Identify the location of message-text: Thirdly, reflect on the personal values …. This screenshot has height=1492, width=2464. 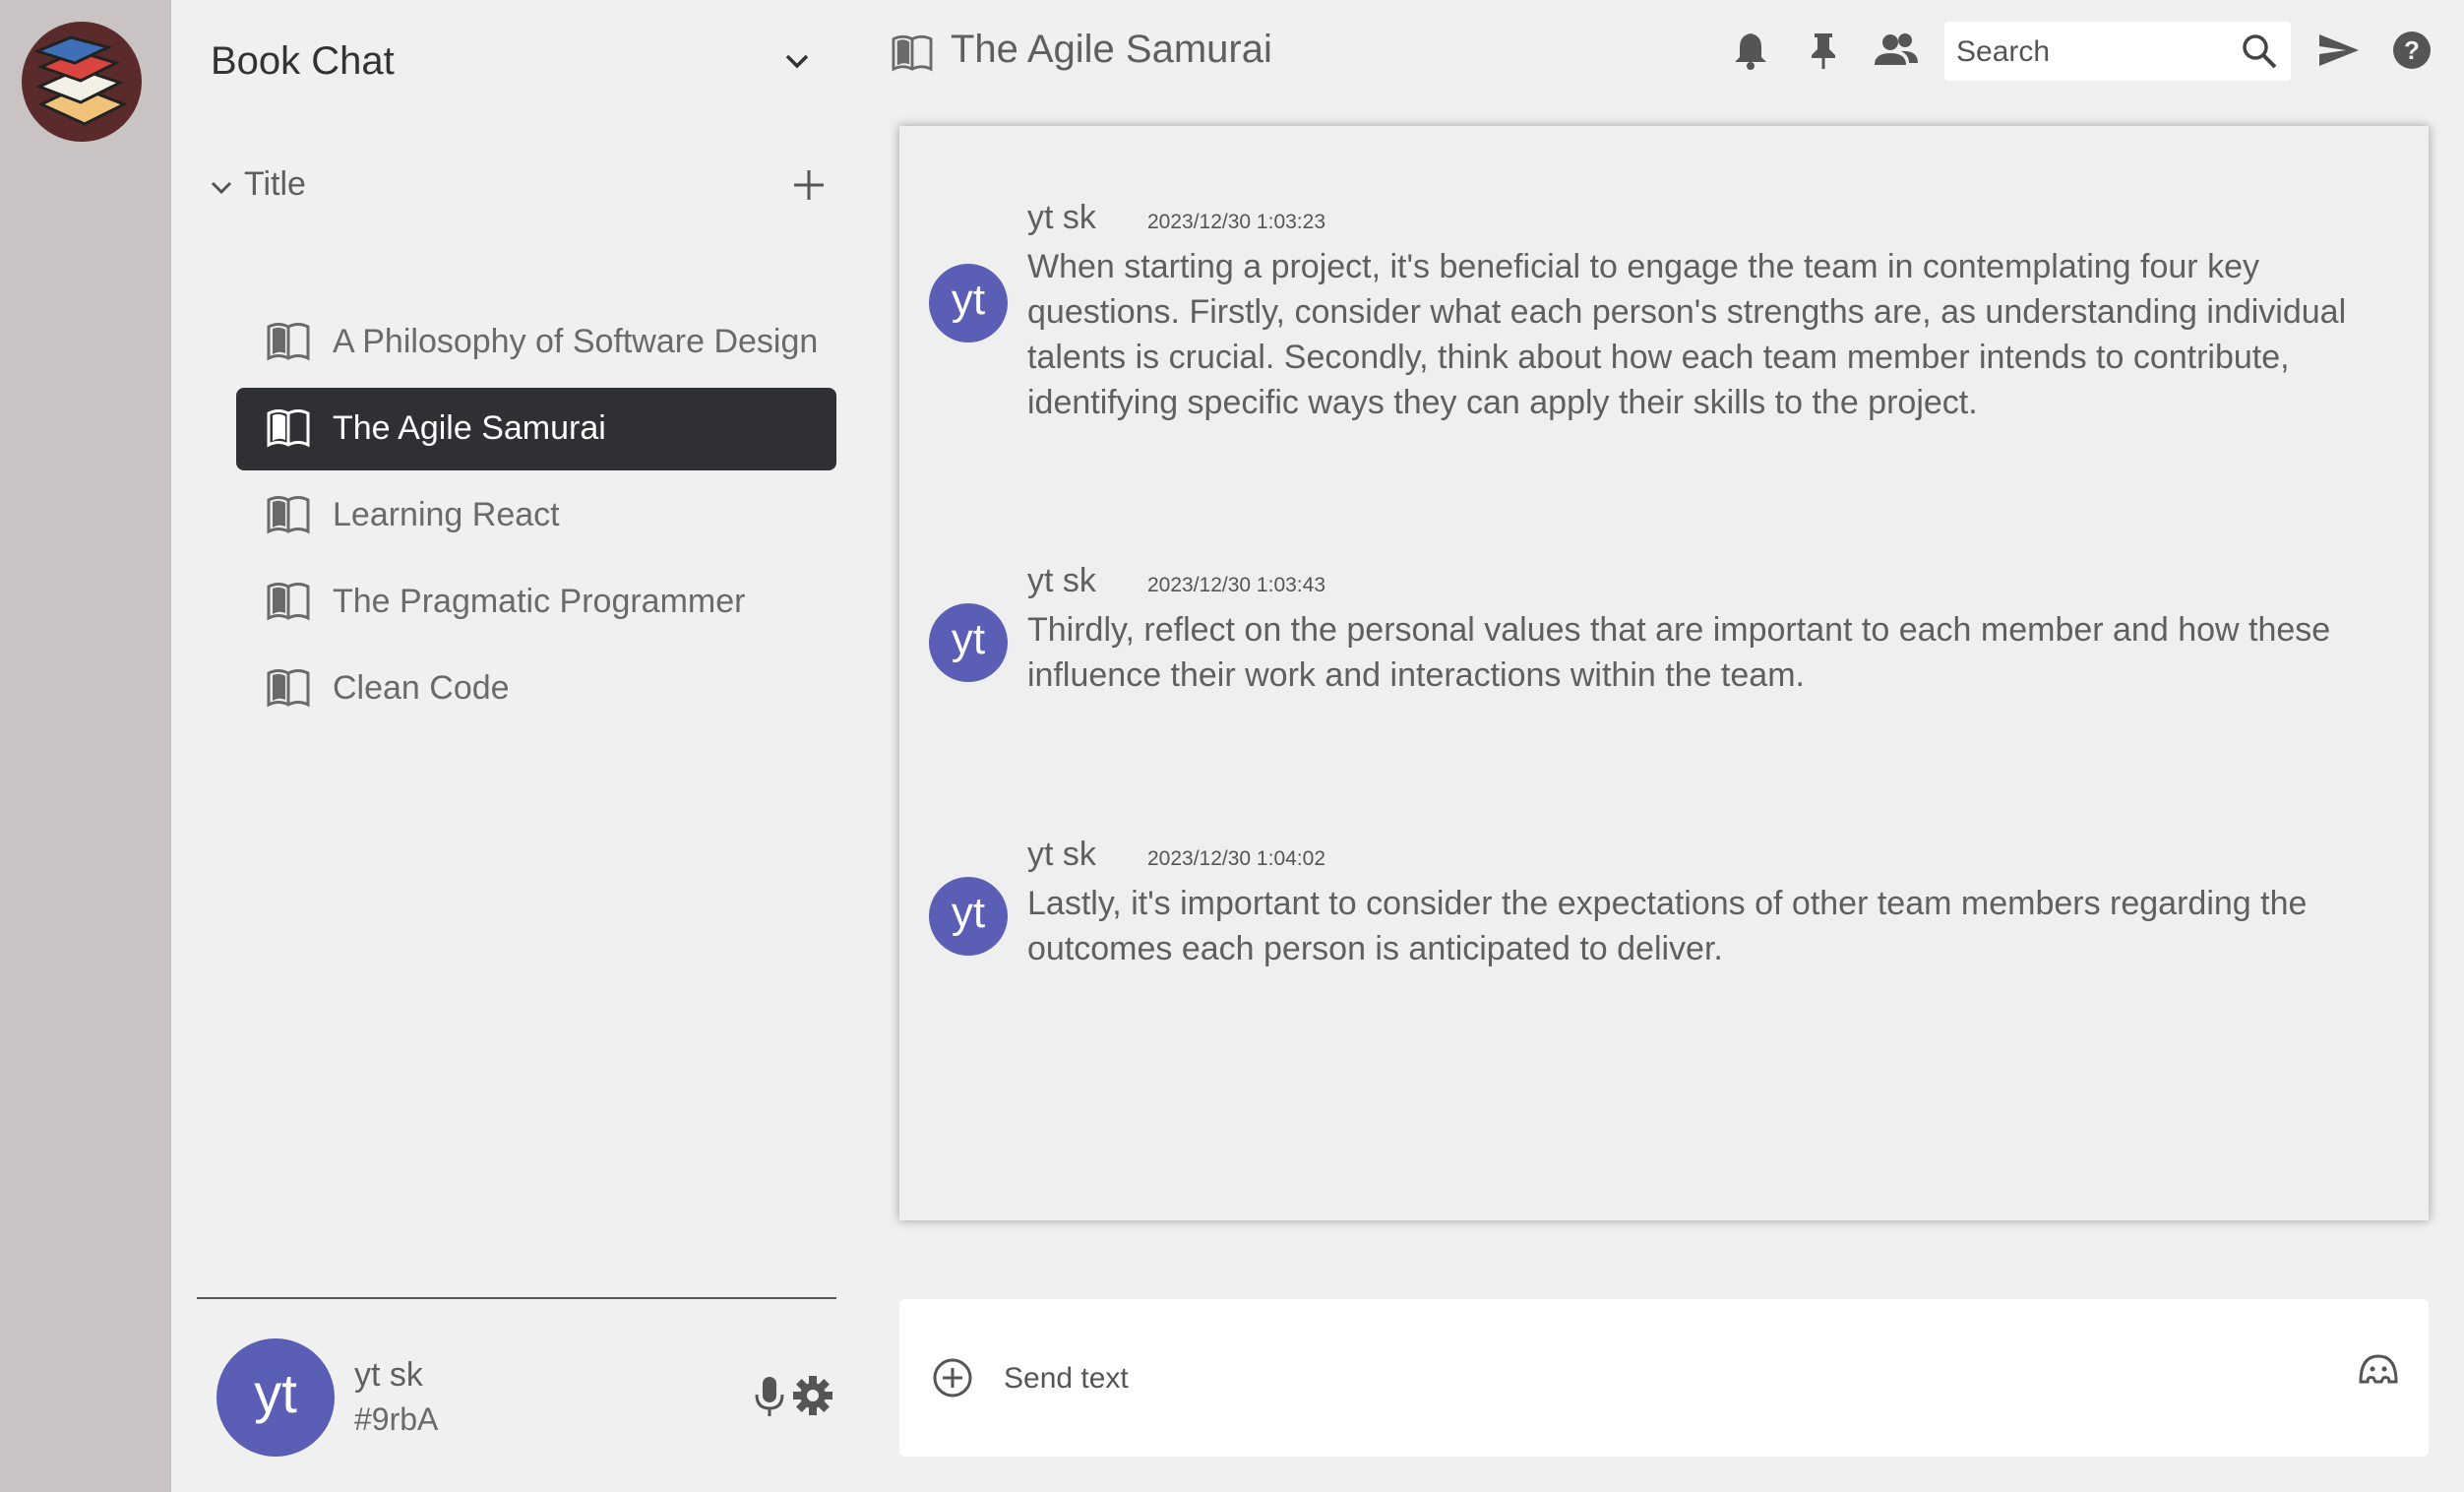
(1679, 652).